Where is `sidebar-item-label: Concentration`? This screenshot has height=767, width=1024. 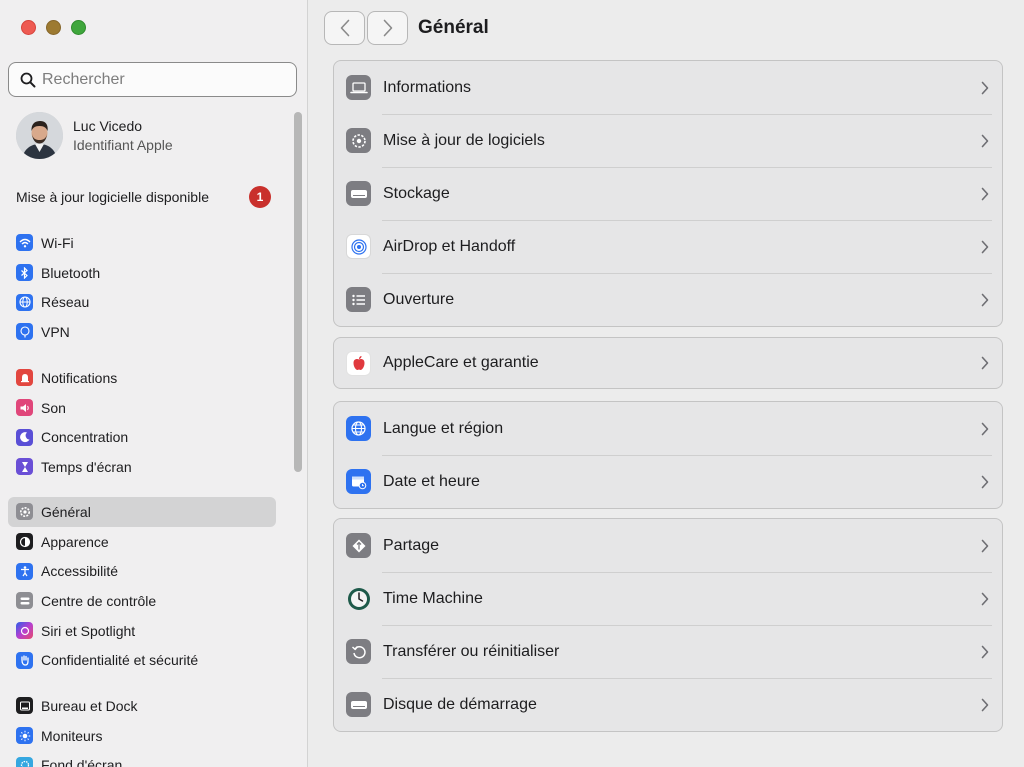
sidebar-item-label: Concentration is located at coordinates (85, 437).